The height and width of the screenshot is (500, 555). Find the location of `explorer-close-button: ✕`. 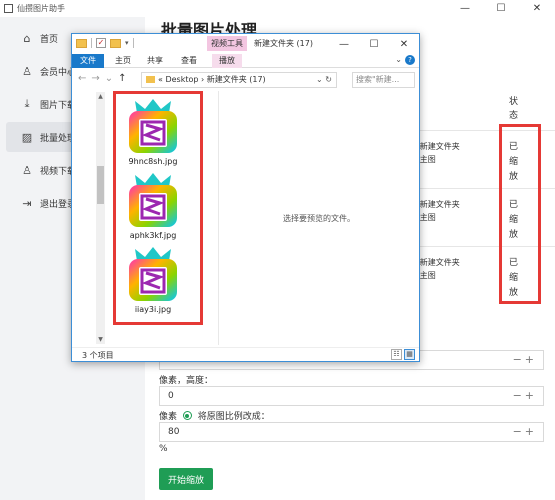

explorer-close-button: ✕ is located at coordinates (404, 44).